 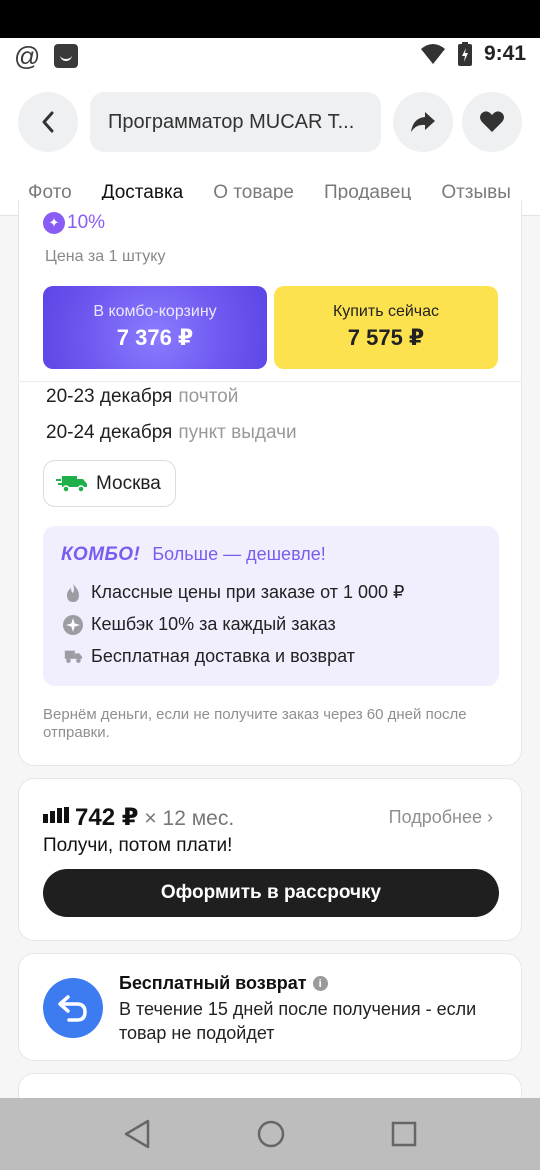 I want to click on free-return-title-row: Бесплатный возврат i, so click(x=223, y=983).